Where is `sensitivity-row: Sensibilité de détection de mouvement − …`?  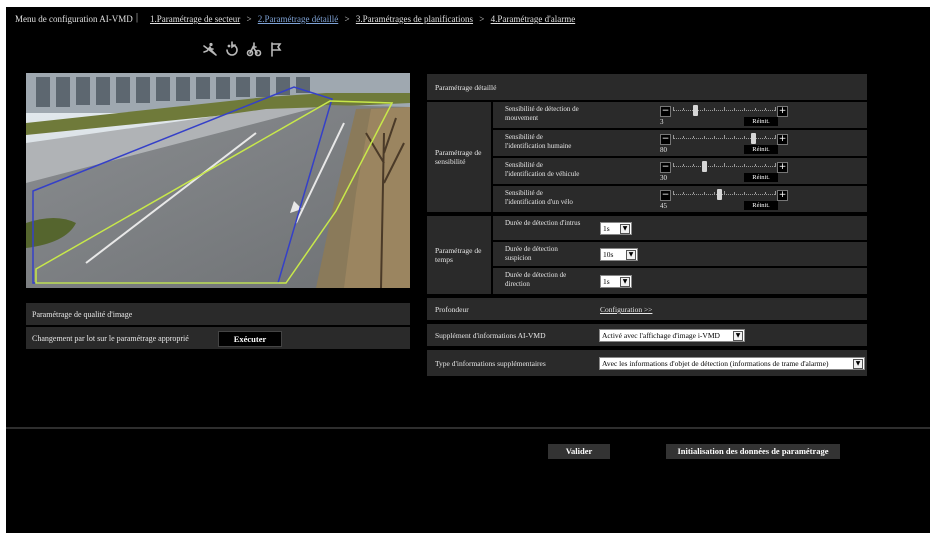
sensitivity-row: Sensibilité de détection de mouvement − … is located at coordinates (680, 115).